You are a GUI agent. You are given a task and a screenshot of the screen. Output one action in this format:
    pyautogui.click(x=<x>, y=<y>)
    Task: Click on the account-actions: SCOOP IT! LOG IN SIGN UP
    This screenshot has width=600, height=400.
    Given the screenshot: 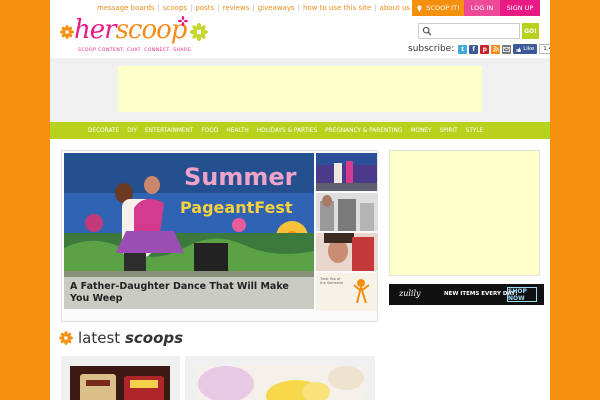 What is the action you would take?
    pyautogui.click(x=476, y=8)
    